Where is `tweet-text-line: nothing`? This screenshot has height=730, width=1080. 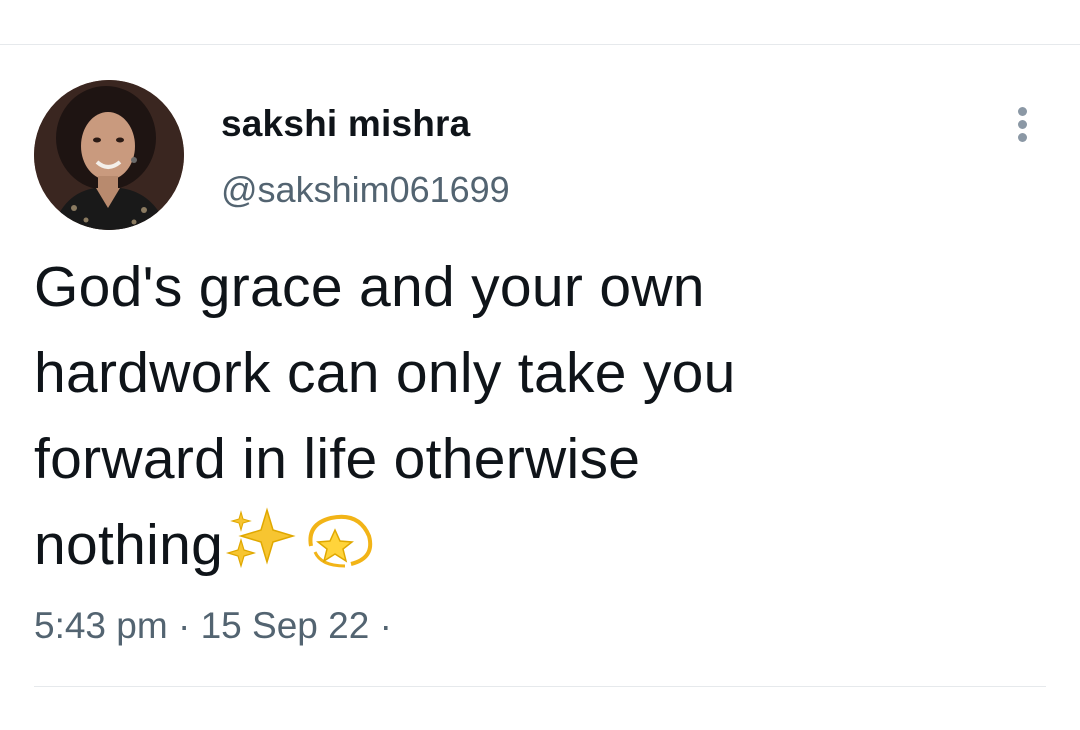
tweet-text-line: nothing is located at coordinates (129, 545).